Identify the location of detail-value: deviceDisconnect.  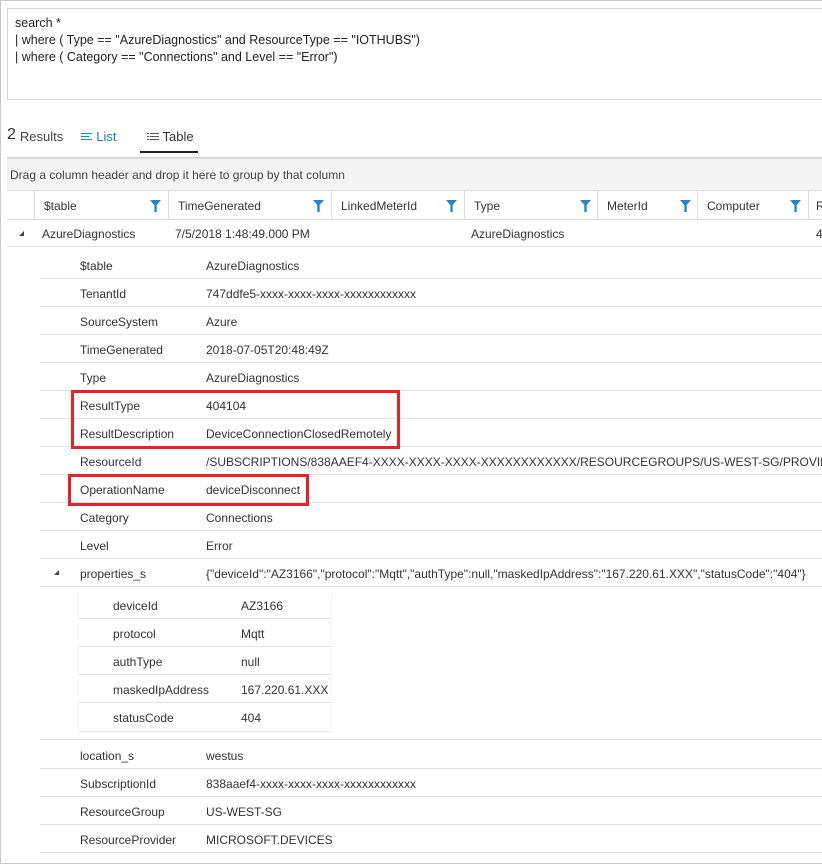
(253, 490).